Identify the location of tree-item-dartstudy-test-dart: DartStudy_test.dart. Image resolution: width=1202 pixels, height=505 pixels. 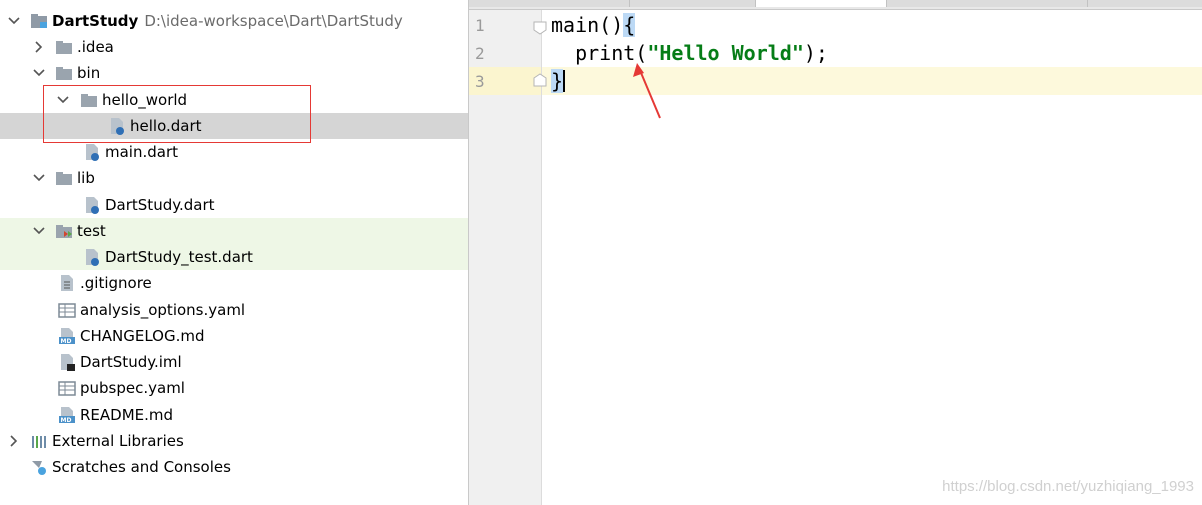
(234, 257).